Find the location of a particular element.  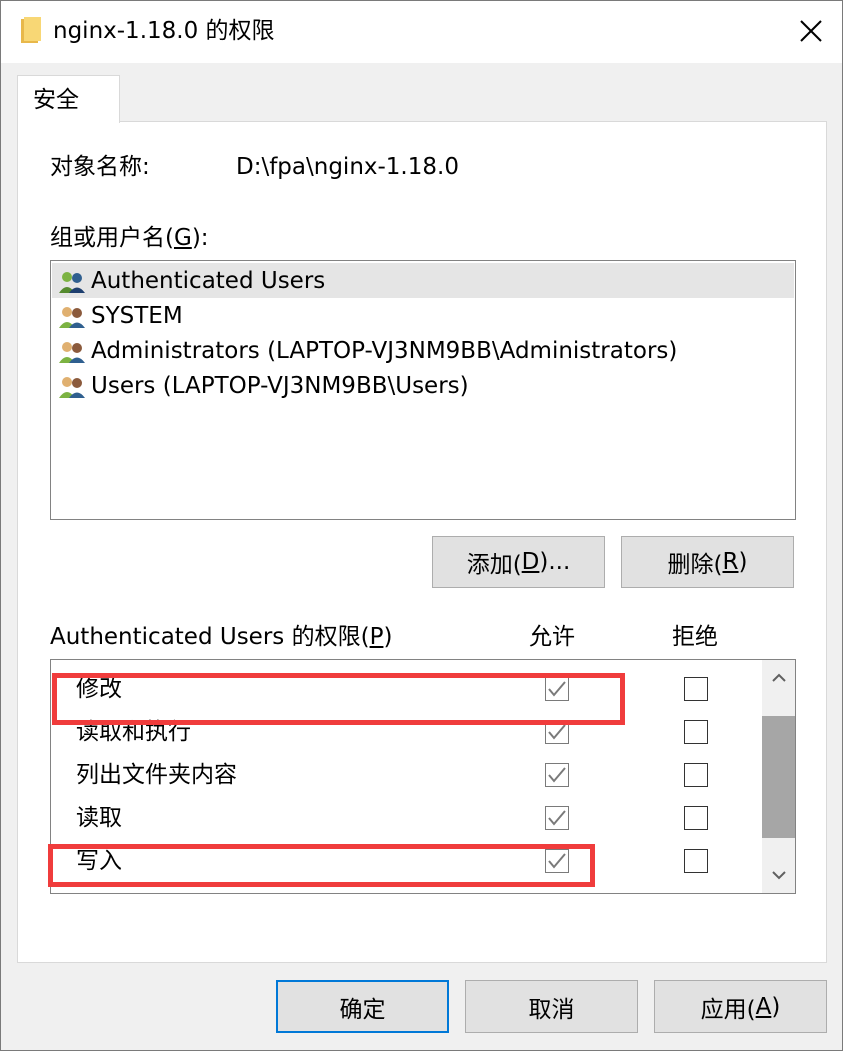

tab-security: 安全 is located at coordinates (68, 99).